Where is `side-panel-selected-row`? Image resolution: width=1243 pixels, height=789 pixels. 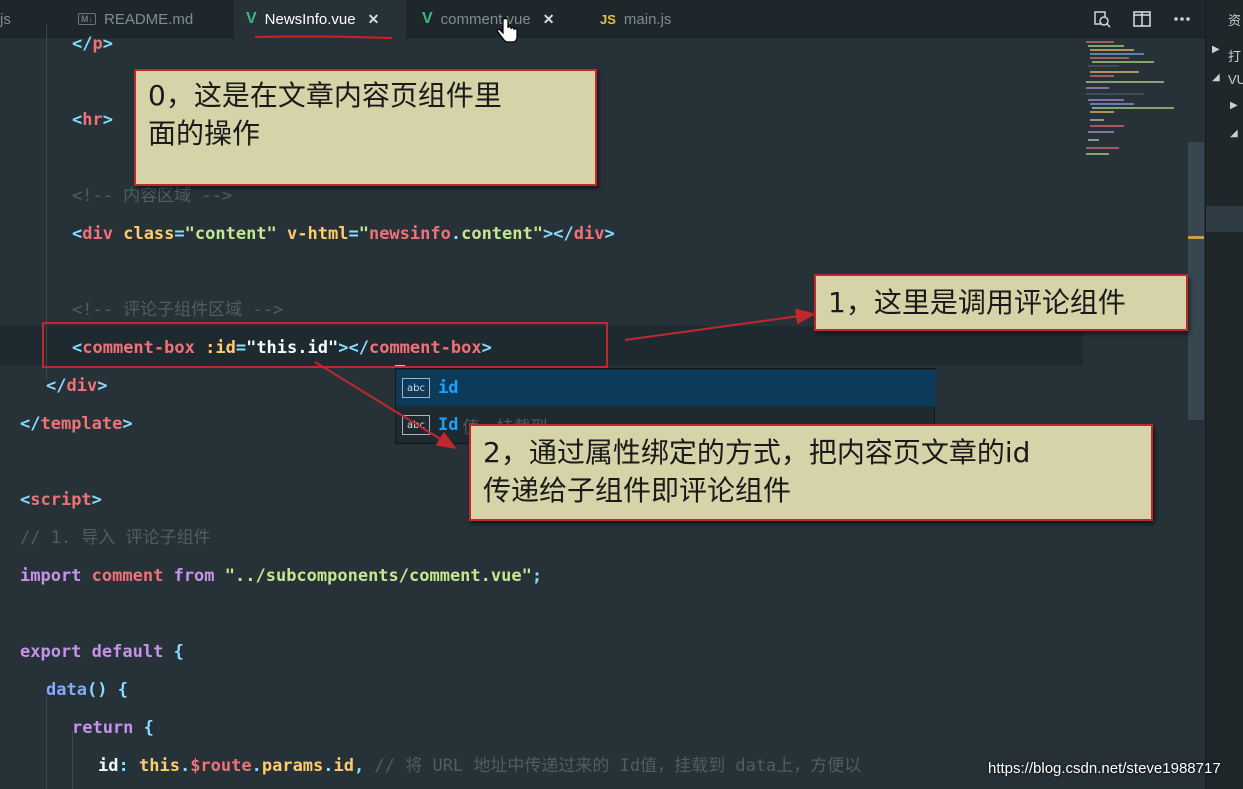 side-panel-selected-row is located at coordinates (1224, 219).